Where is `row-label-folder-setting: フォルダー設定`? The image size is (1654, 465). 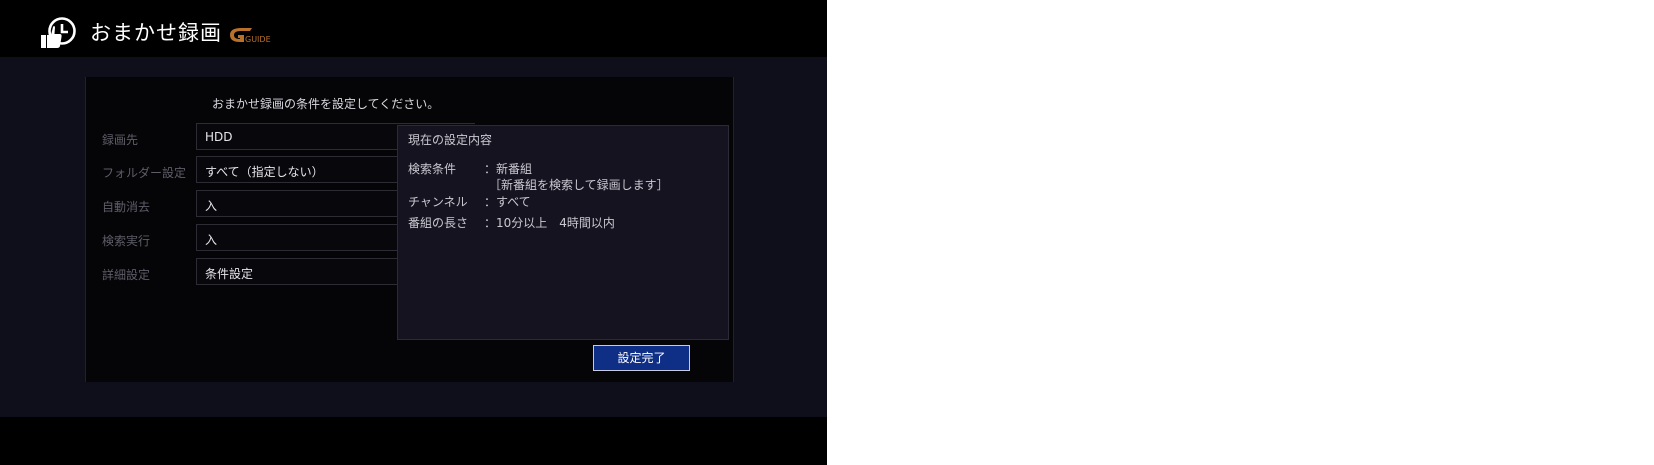 row-label-folder-setting: フォルダー設定 is located at coordinates (144, 173).